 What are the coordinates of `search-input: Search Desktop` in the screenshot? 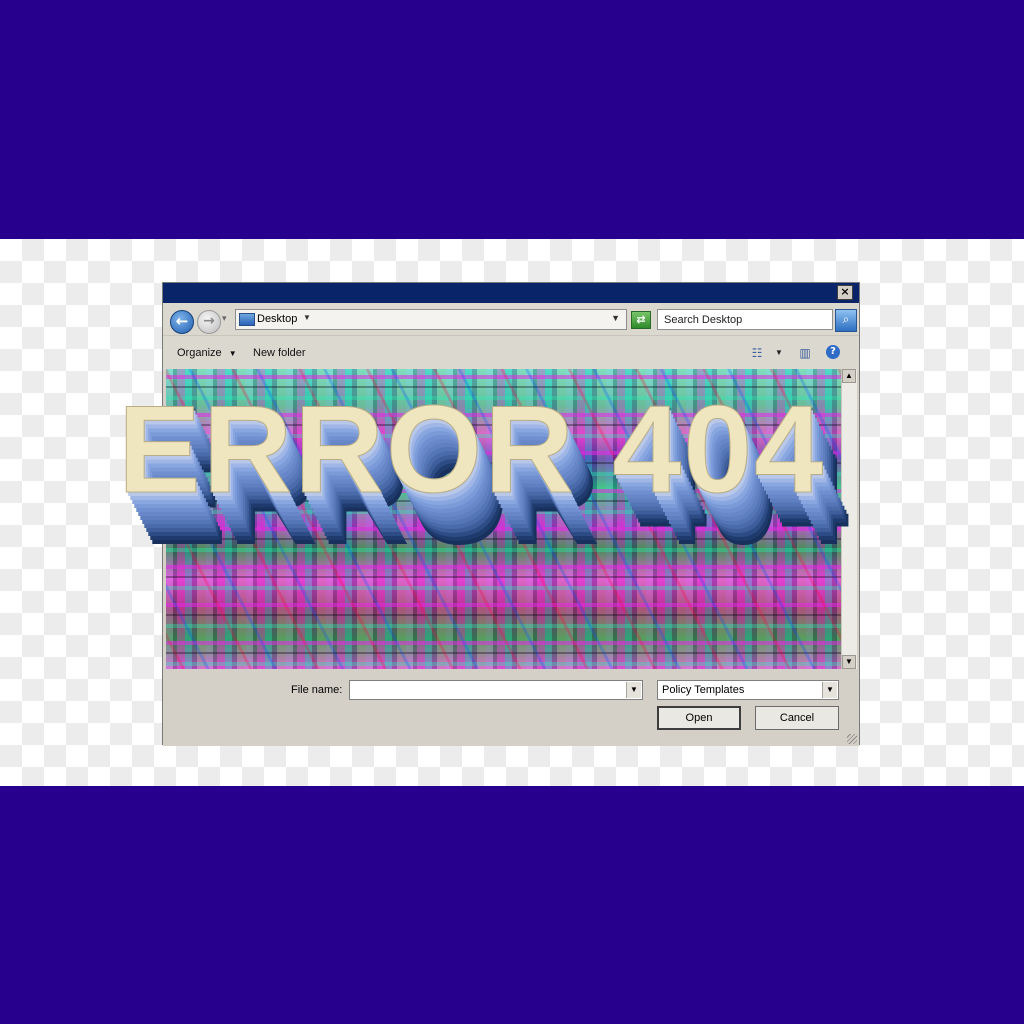 It's located at (745, 319).